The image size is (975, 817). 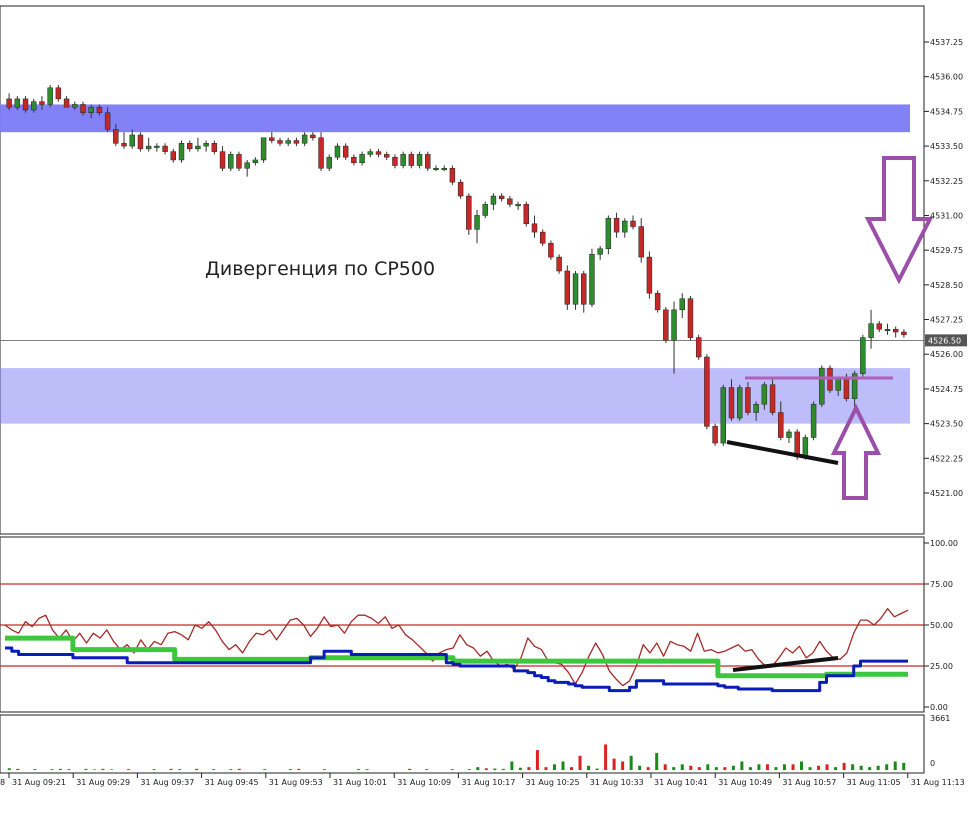 I want to click on time-tick-label: 31 Aug 09:53, so click(x=296, y=782).